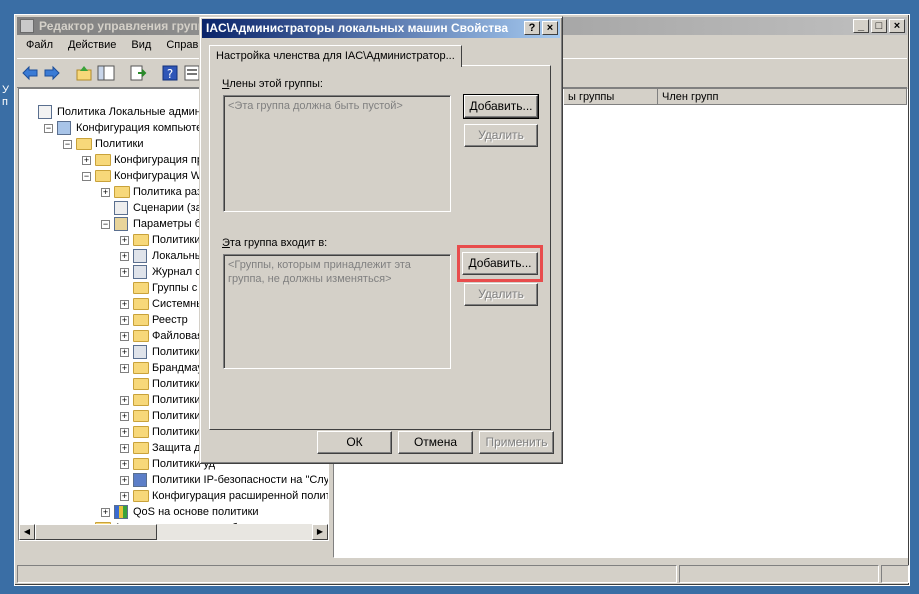 The image size is (919, 594). What do you see at coordinates (532, 28) in the screenshot?
I see `dialog-help-icon: ?` at bounding box center [532, 28].